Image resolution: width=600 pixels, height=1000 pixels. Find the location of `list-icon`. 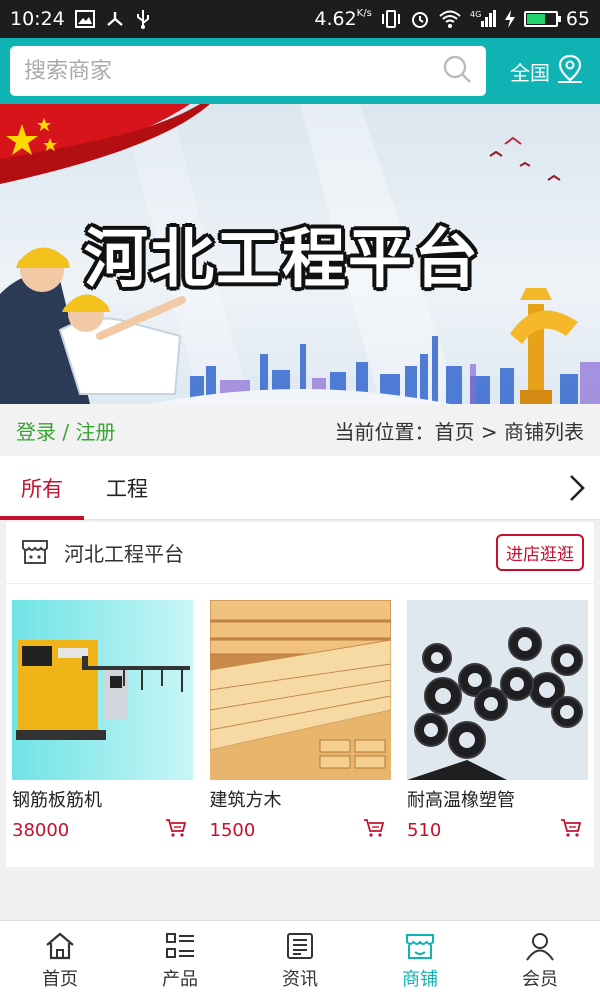

list-icon is located at coordinates (180, 945).